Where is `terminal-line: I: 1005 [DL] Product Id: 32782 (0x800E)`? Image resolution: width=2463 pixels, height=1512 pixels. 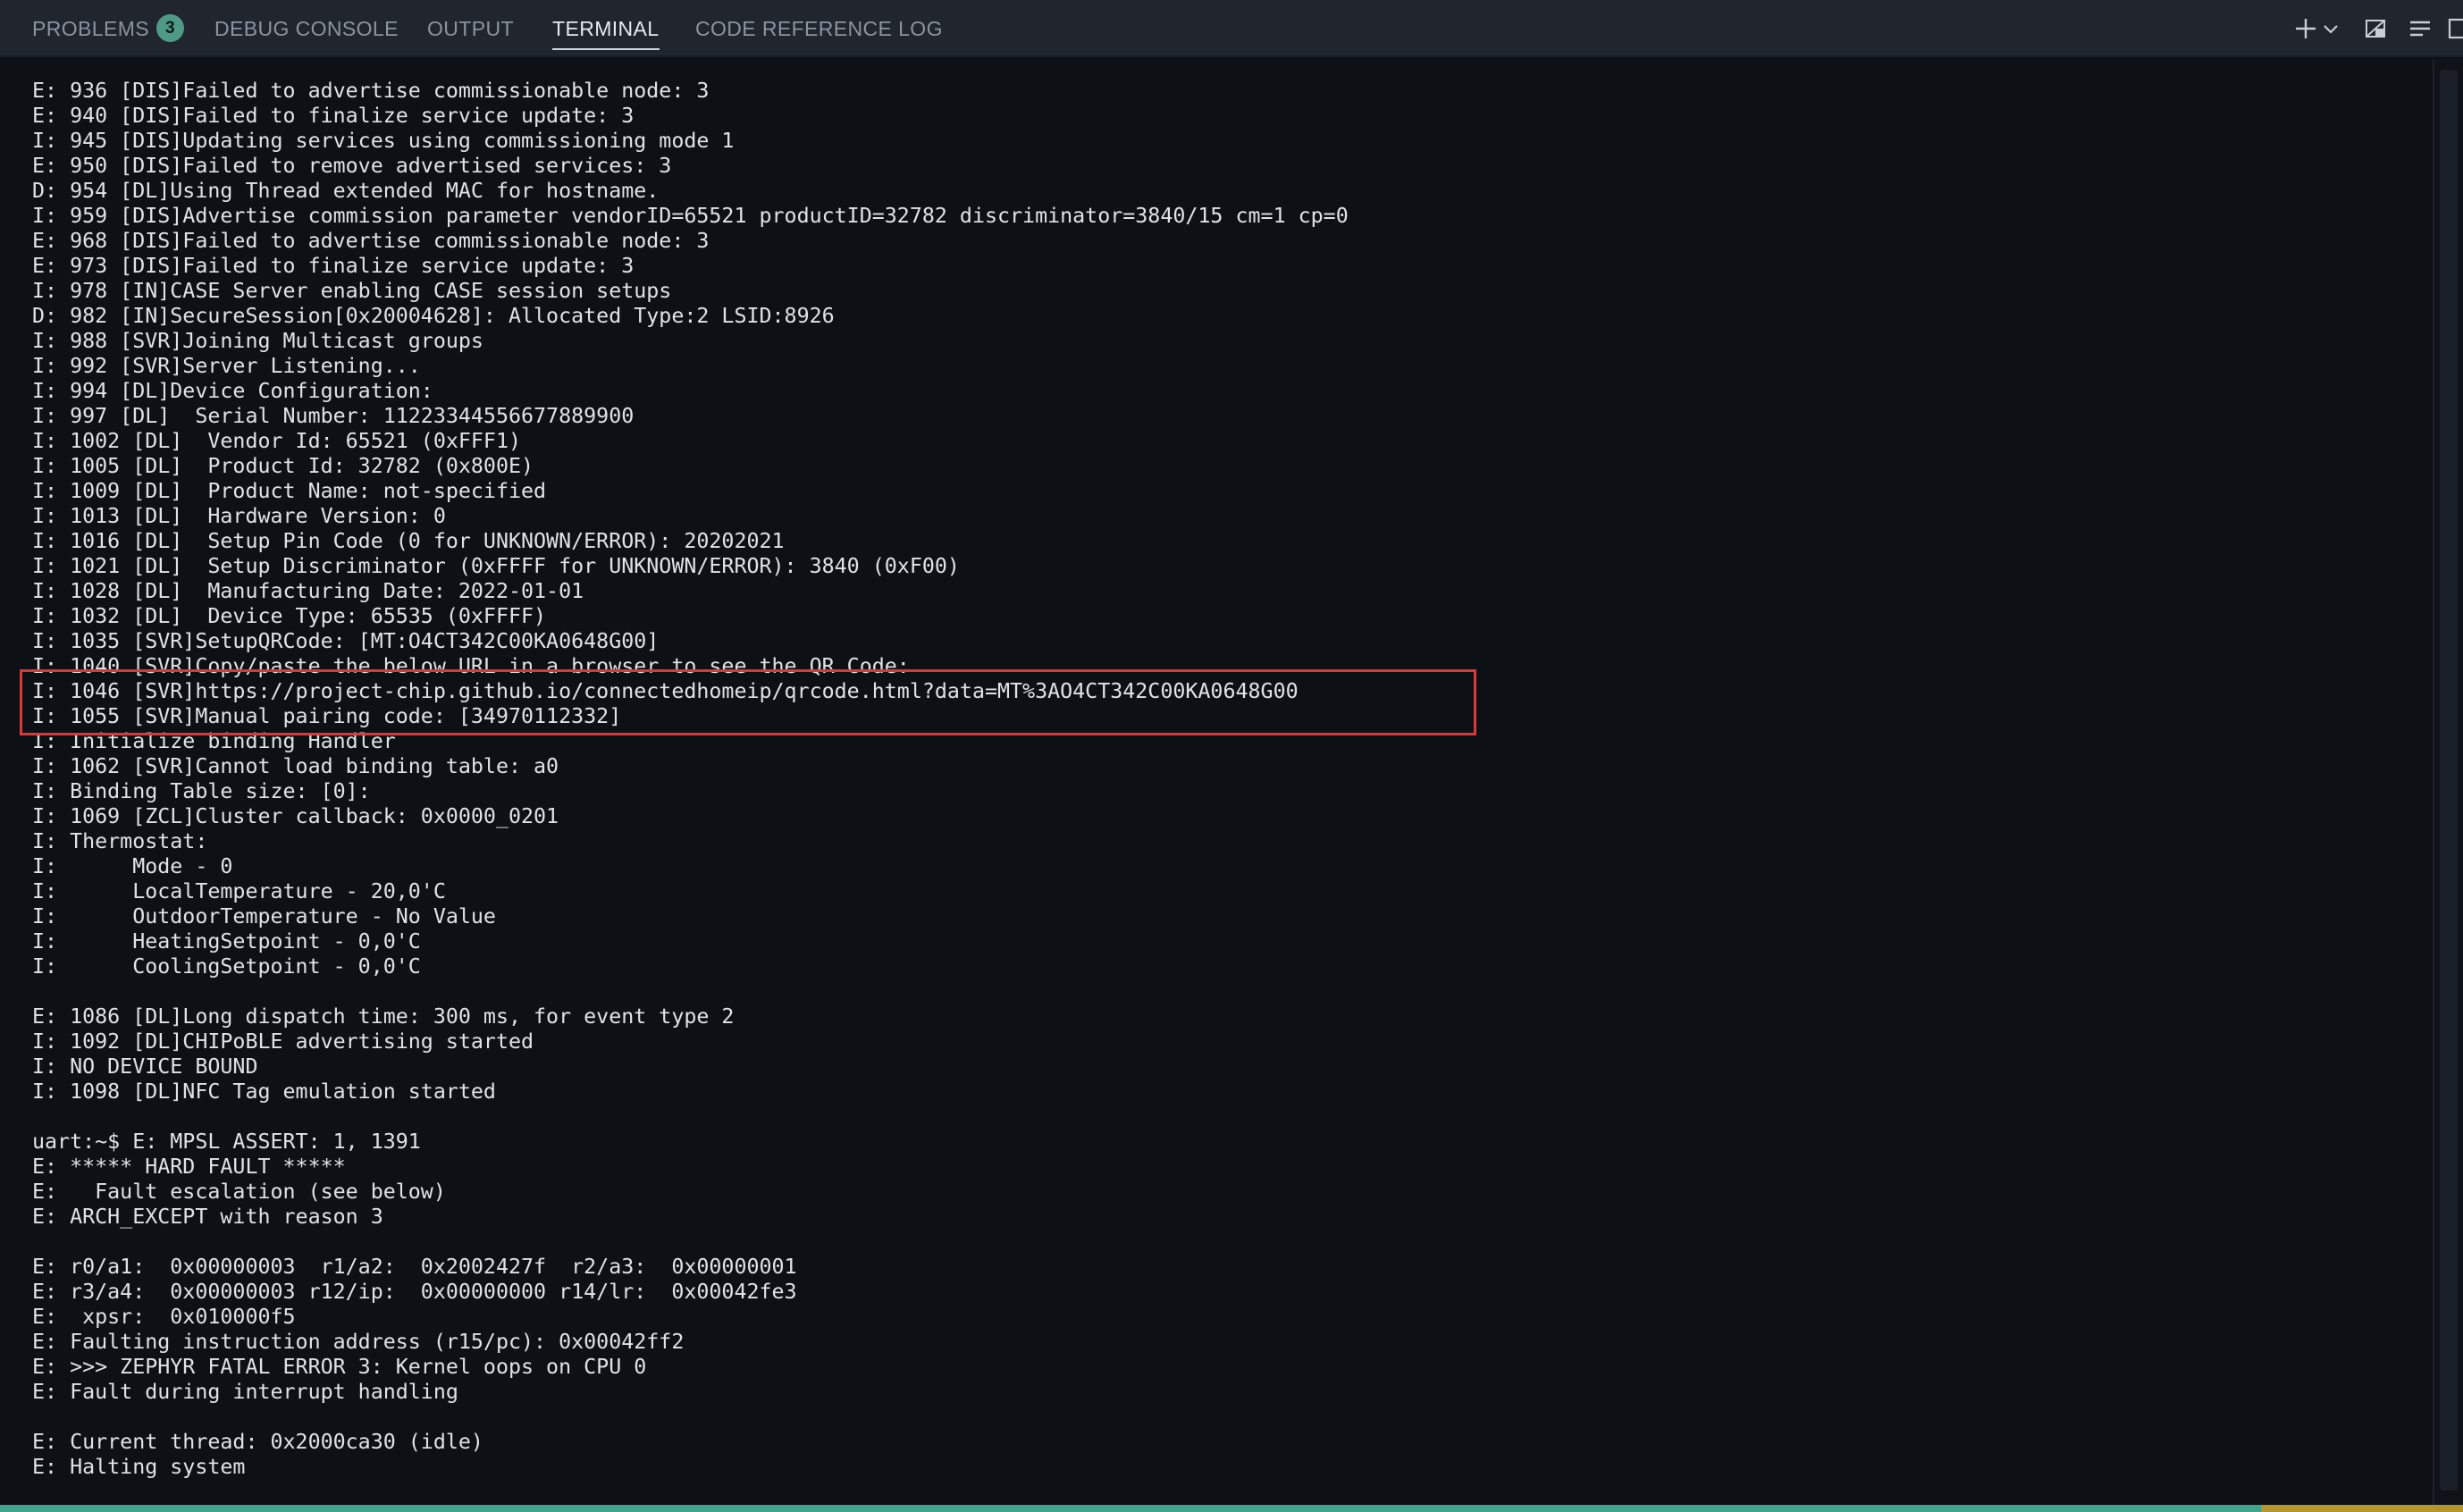
terminal-line: I: 1005 [DL] Product Id: 32782 (0x800E) is located at coordinates (283, 466).